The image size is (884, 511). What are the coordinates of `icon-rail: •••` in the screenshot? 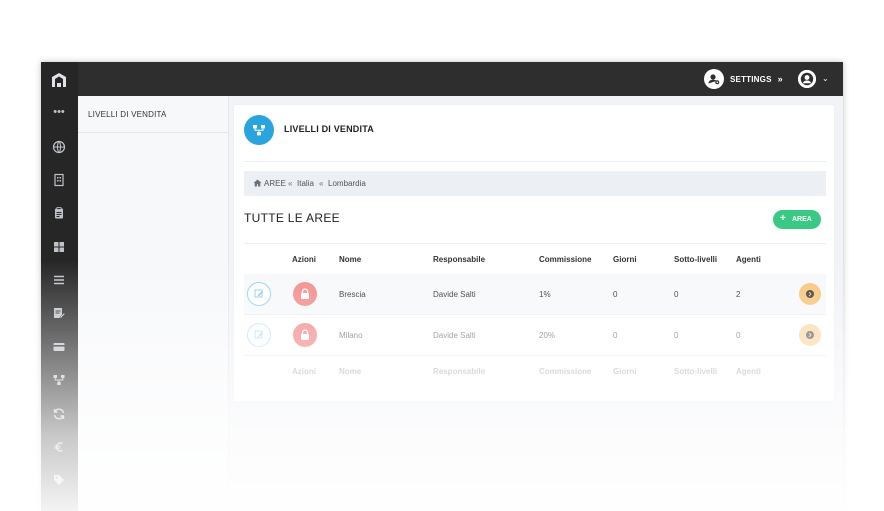 It's located at (59, 286).